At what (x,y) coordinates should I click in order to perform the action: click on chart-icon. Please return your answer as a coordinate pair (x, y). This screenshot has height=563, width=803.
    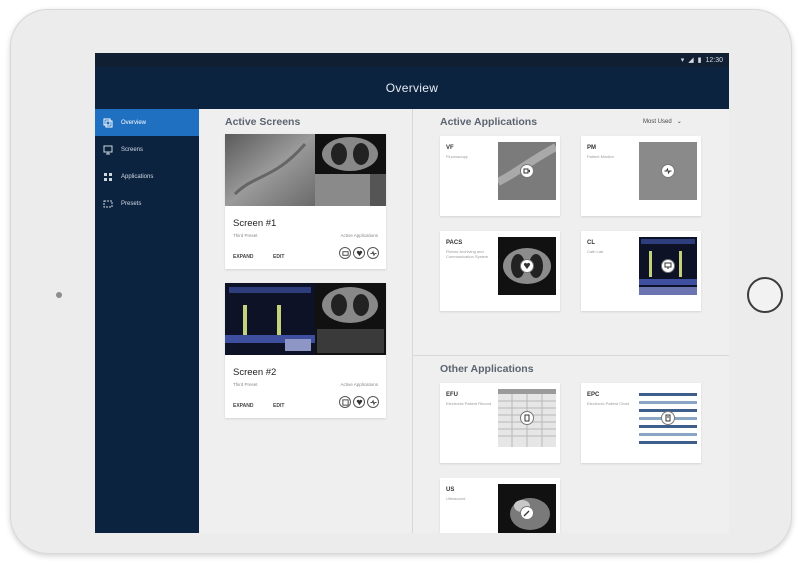
    Looking at the image, I should click on (668, 418).